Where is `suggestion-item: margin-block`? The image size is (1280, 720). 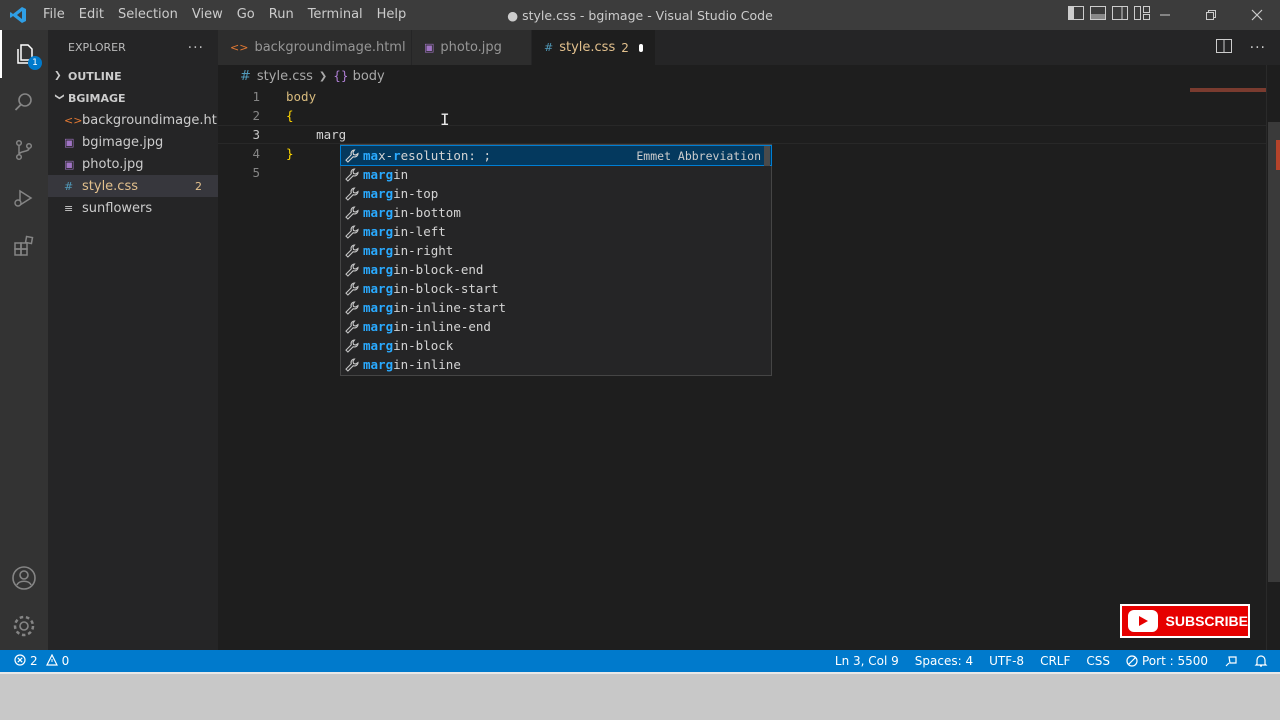
suggestion-item: margin-block is located at coordinates (556, 345).